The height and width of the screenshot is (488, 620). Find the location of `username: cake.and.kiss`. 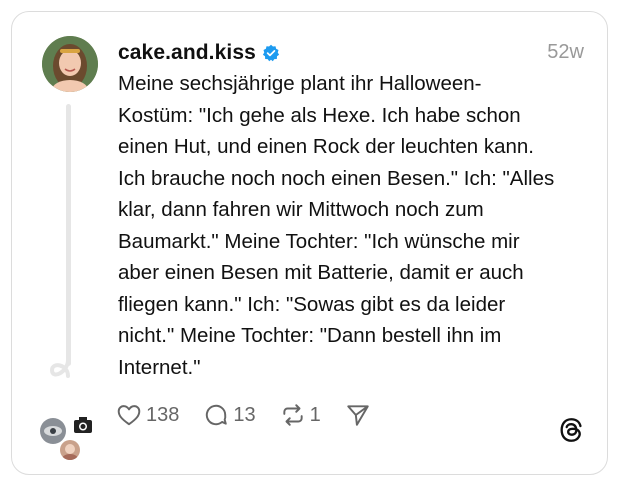

username: cake.and.kiss is located at coordinates (187, 53).